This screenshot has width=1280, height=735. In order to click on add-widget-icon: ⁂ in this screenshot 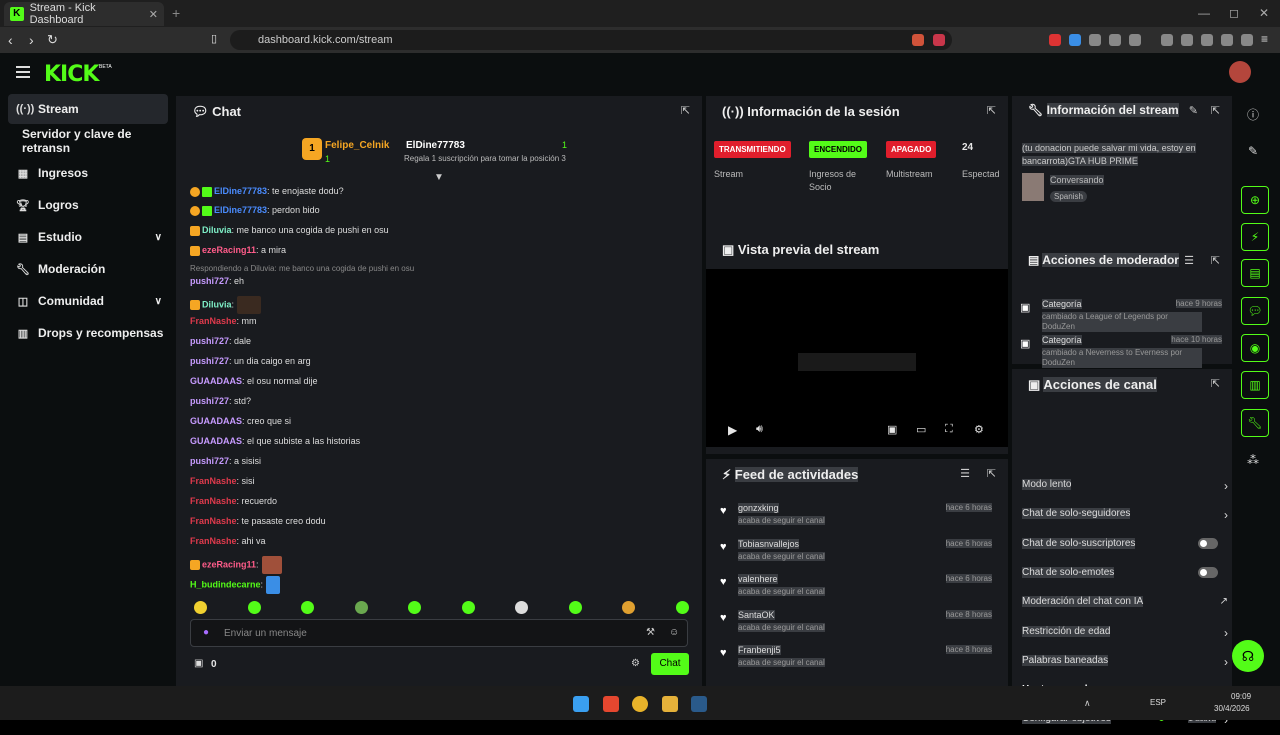, I will do `click(1253, 460)`.